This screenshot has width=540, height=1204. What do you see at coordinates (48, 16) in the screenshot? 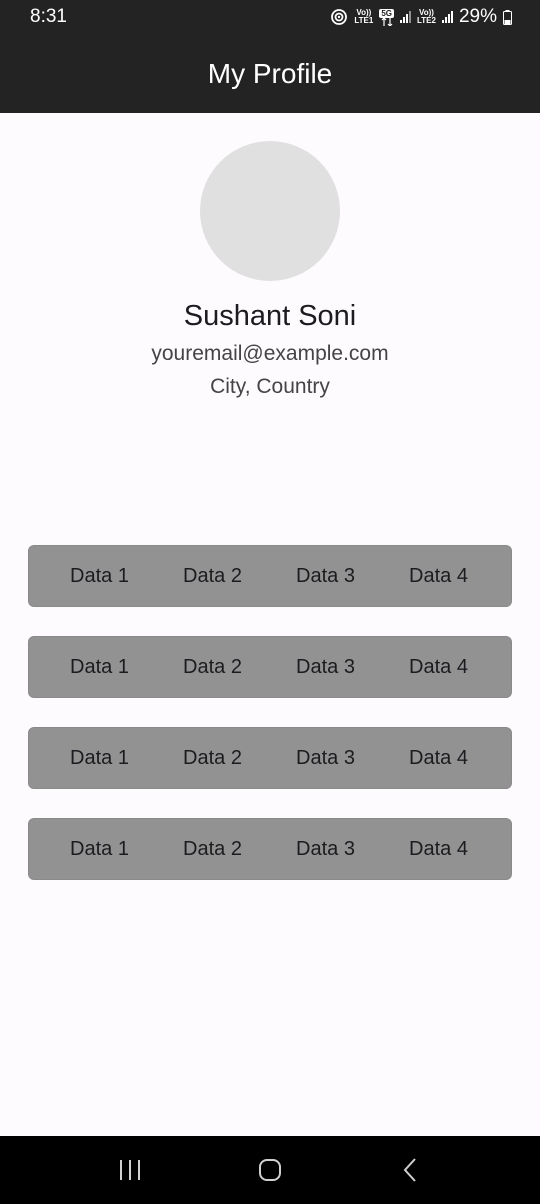
I see `status-time: 8:31` at bounding box center [48, 16].